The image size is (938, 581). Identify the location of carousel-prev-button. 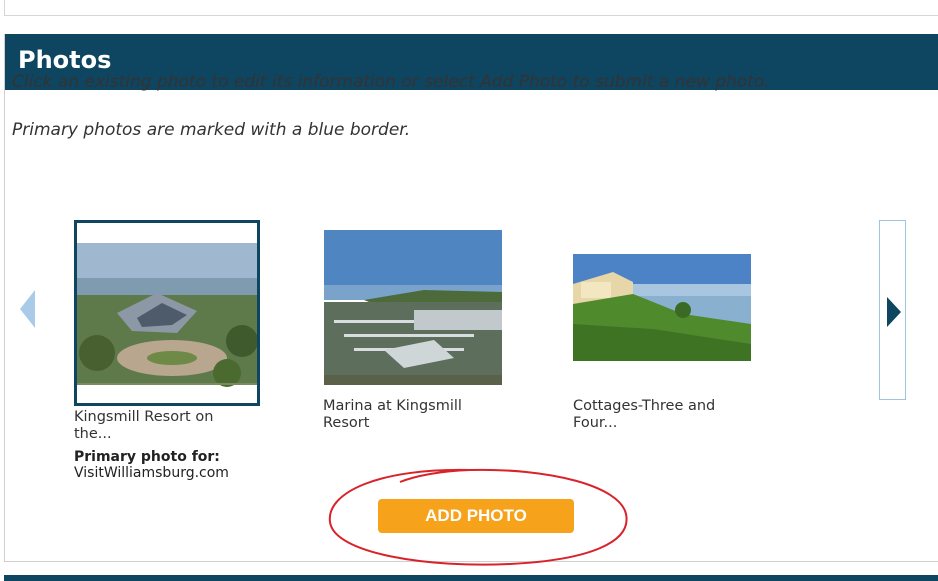
(28, 309).